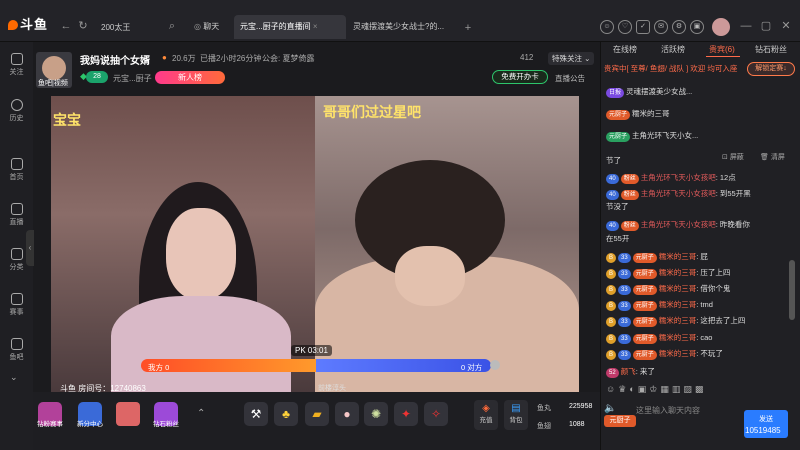  What do you see at coordinates (736, 157) in the screenshot?
I see `shield-label: 屏蔽` at bounding box center [736, 157].